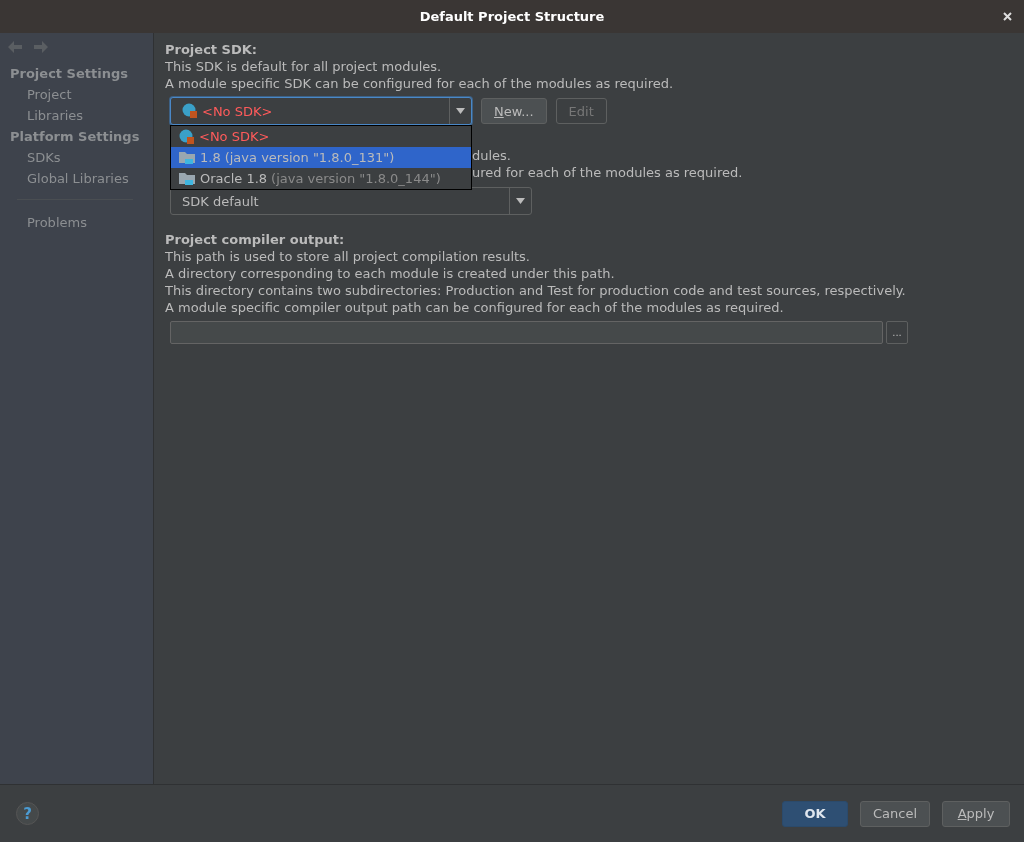 The width and height of the screenshot is (1024, 842). What do you see at coordinates (76, 115) in the screenshot?
I see `sidebar-item: Libraries` at bounding box center [76, 115].